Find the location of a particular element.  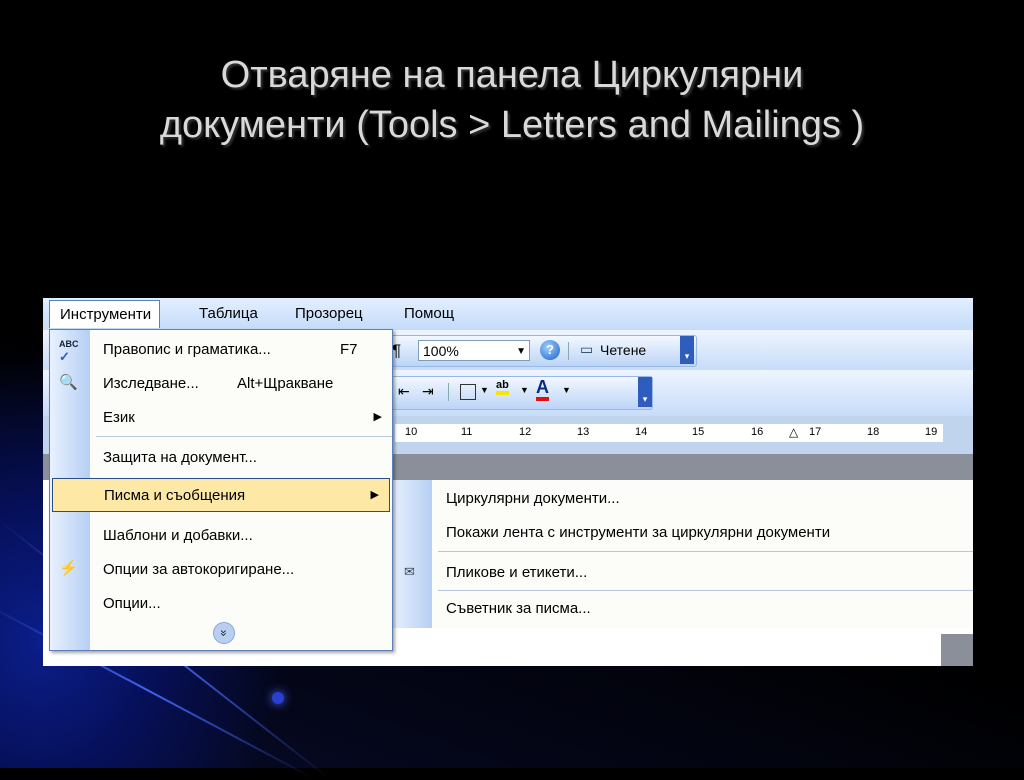

ruler-number: 16 is located at coordinates (757, 432).